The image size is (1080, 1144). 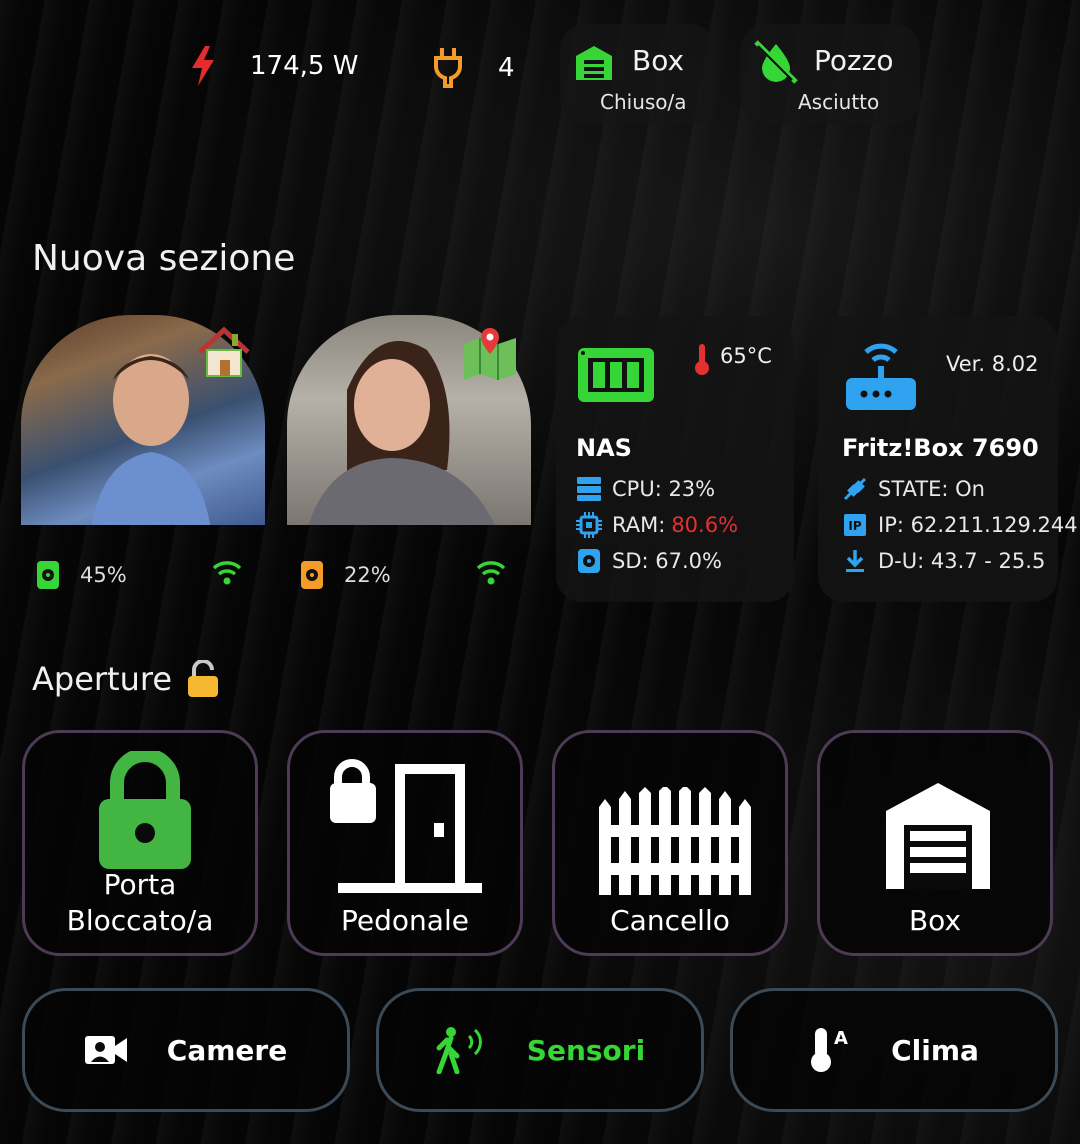 I want to click on router-state: STATE: On, so click(x=931, y=489).